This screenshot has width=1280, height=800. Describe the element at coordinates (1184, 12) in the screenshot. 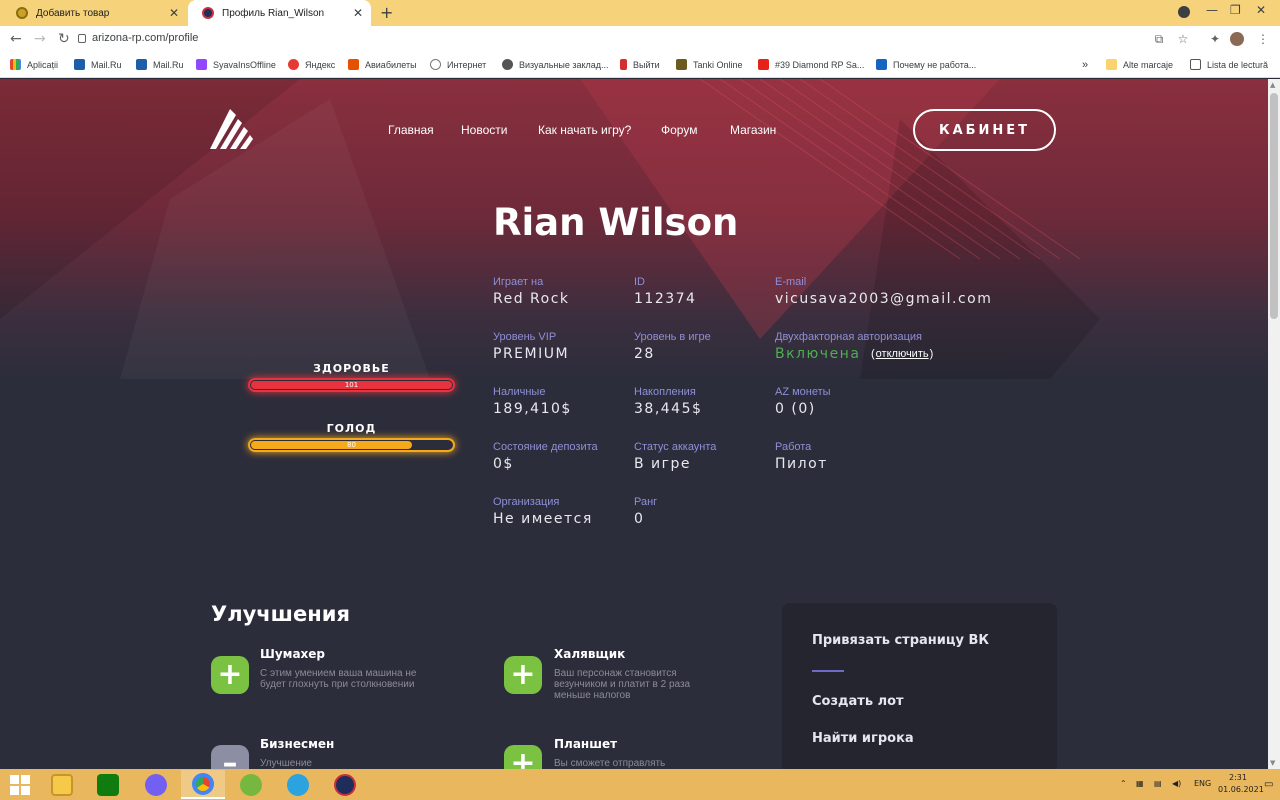

I see `record-icon` at that location.